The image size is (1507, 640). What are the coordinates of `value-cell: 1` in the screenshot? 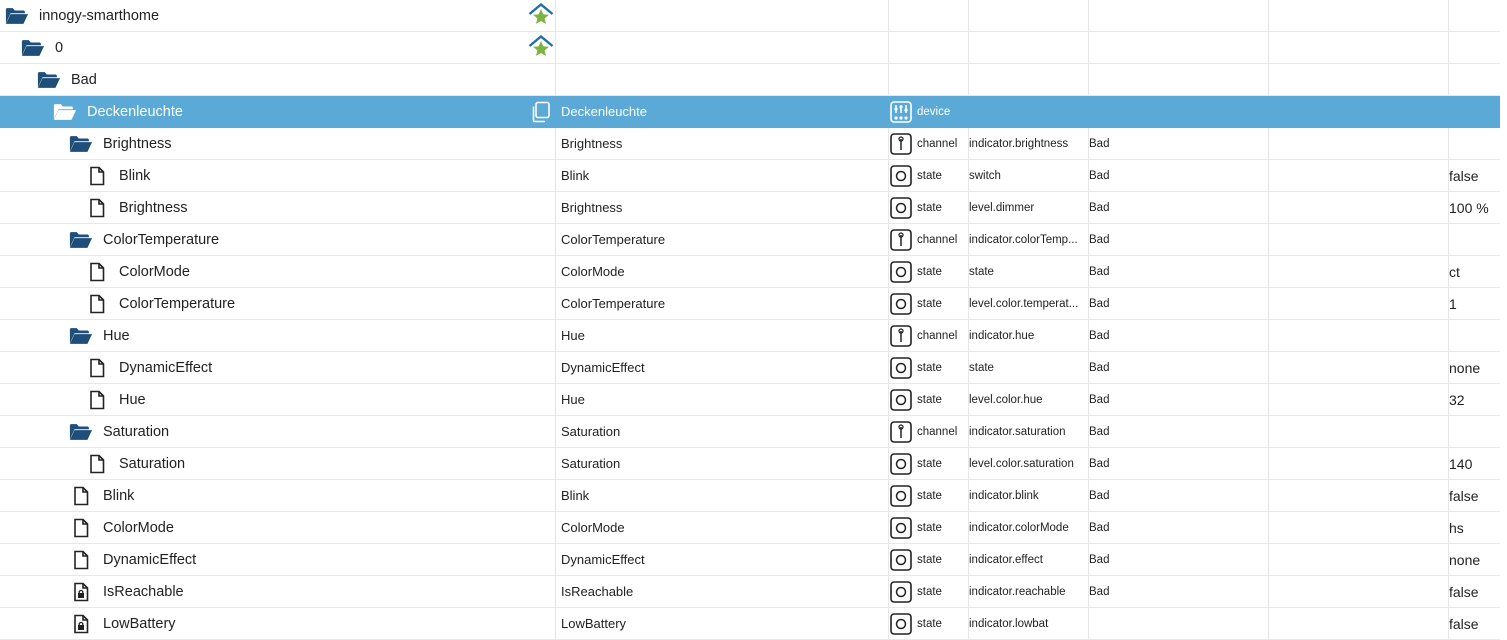 It's located at (1474, 303).